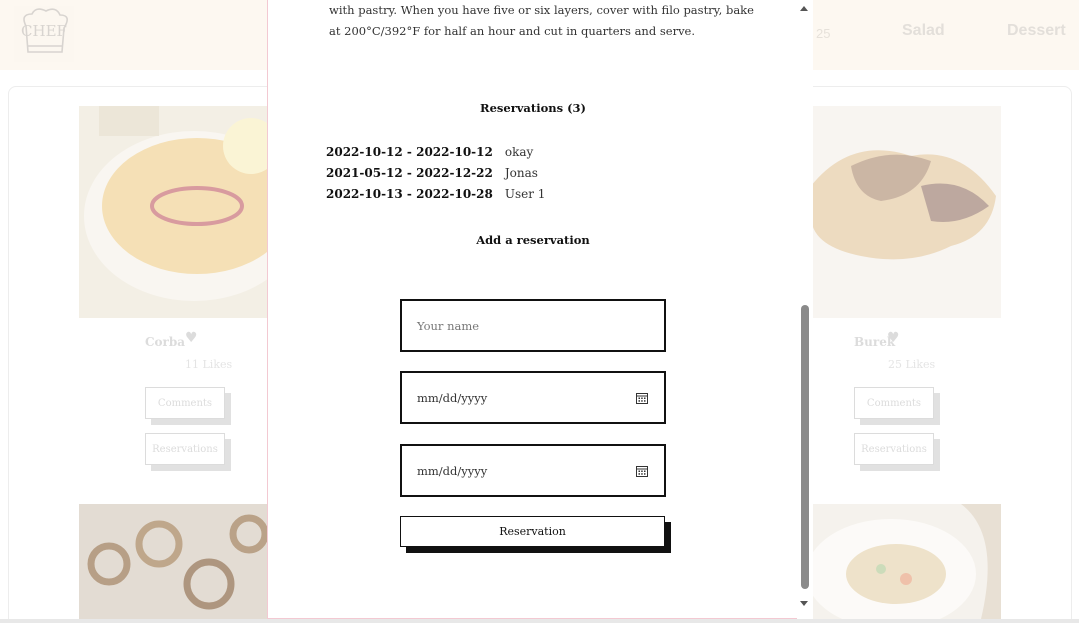 The image size is (1079, 623). Describe the element at coordinates (521, 172) in the screenshot. I see `reservation-name: Jonas` at that location.